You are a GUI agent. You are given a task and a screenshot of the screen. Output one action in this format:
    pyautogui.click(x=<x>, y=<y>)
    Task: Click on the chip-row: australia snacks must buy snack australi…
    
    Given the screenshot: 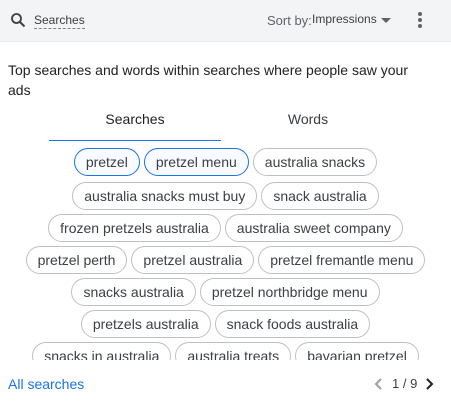 What is the action you would take?
    pyautogui.click(x=225, y=196)
    